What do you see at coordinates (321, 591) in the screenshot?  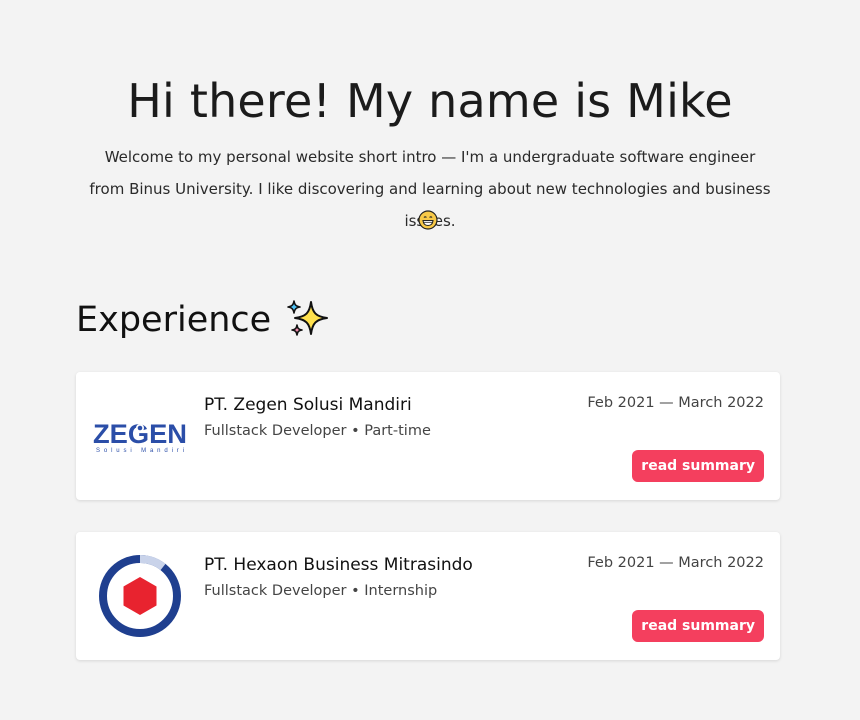 I see `job-role: Fullstack Developer • Internship` at bounding box center [321, 591].